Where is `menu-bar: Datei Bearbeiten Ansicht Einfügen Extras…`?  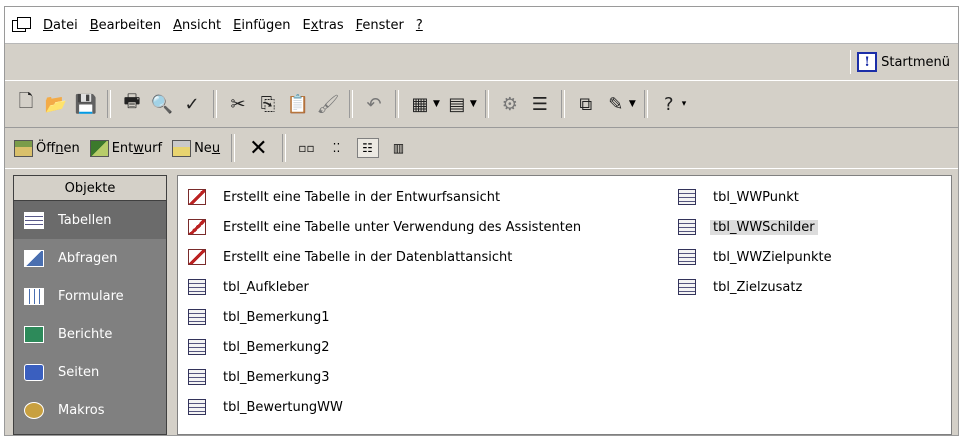 menu-bar: Datei Bearbeiten Ansicht Einfügen Extras… is located at coordinates (481, 25).